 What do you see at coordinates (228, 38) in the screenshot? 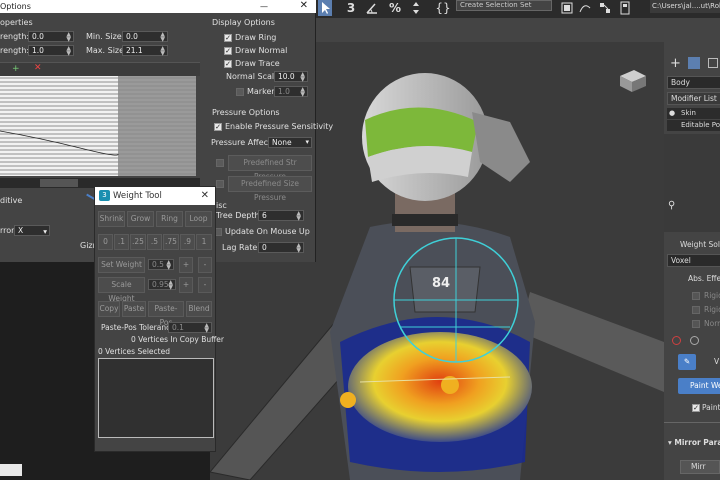
I see `draw-ring-checkbox: ✓` at bounding box center [228, 38].